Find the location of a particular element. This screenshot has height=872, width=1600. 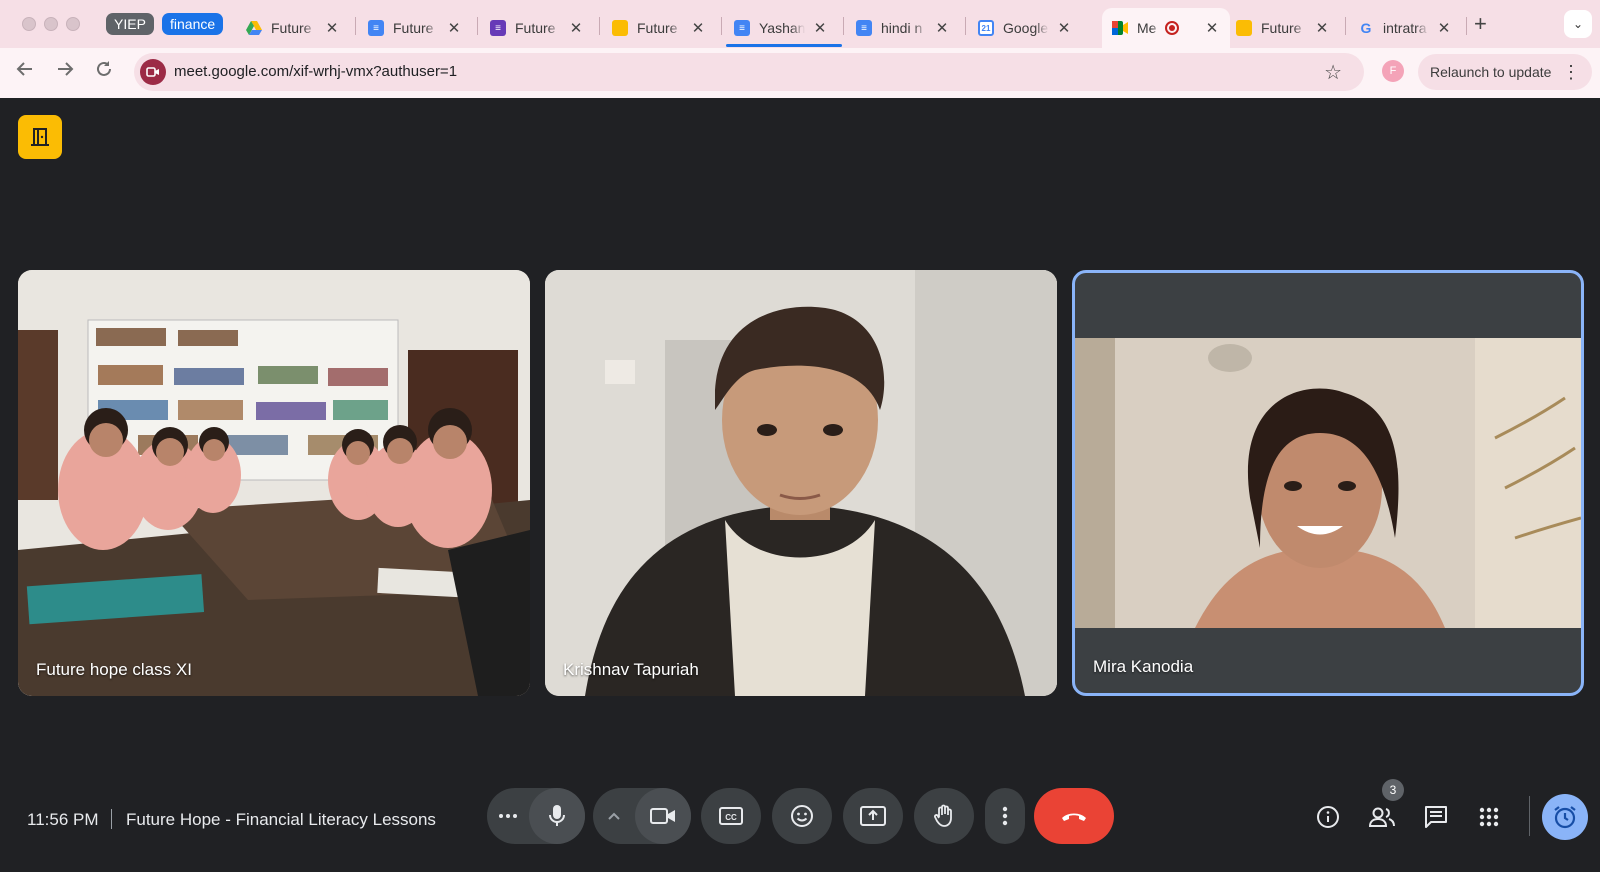

people-icon is located at coordinates (1381, 817).